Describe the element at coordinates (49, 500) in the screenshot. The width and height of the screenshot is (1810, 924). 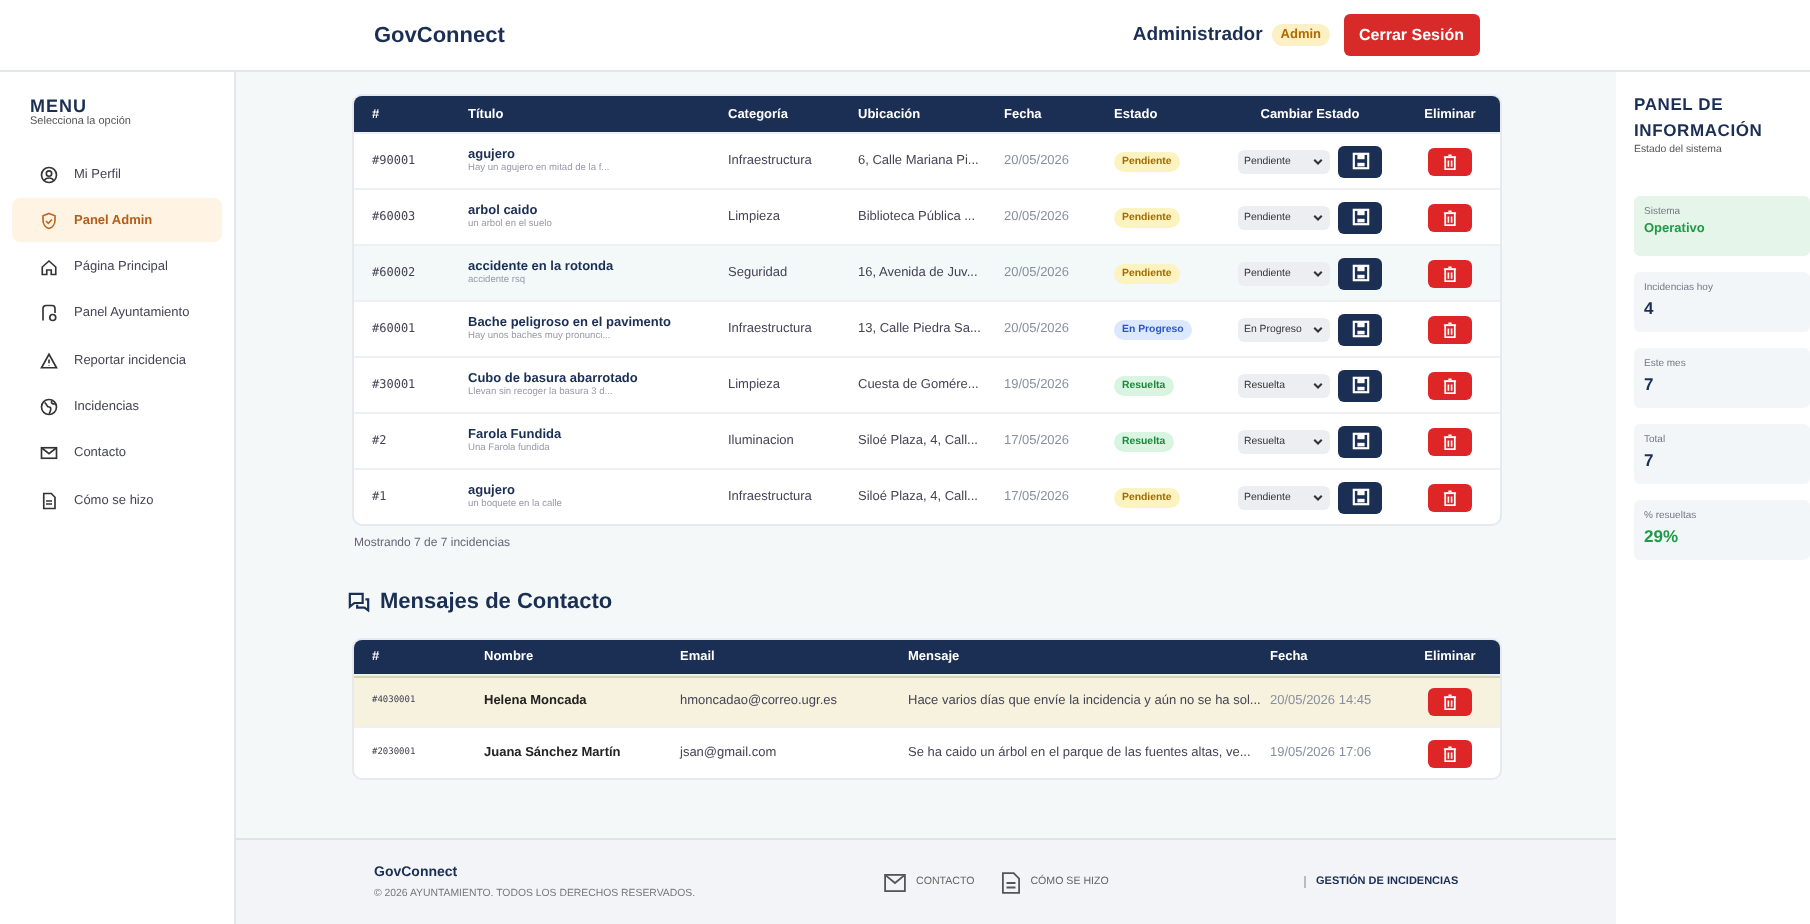
I see `doc-icon` at that location.